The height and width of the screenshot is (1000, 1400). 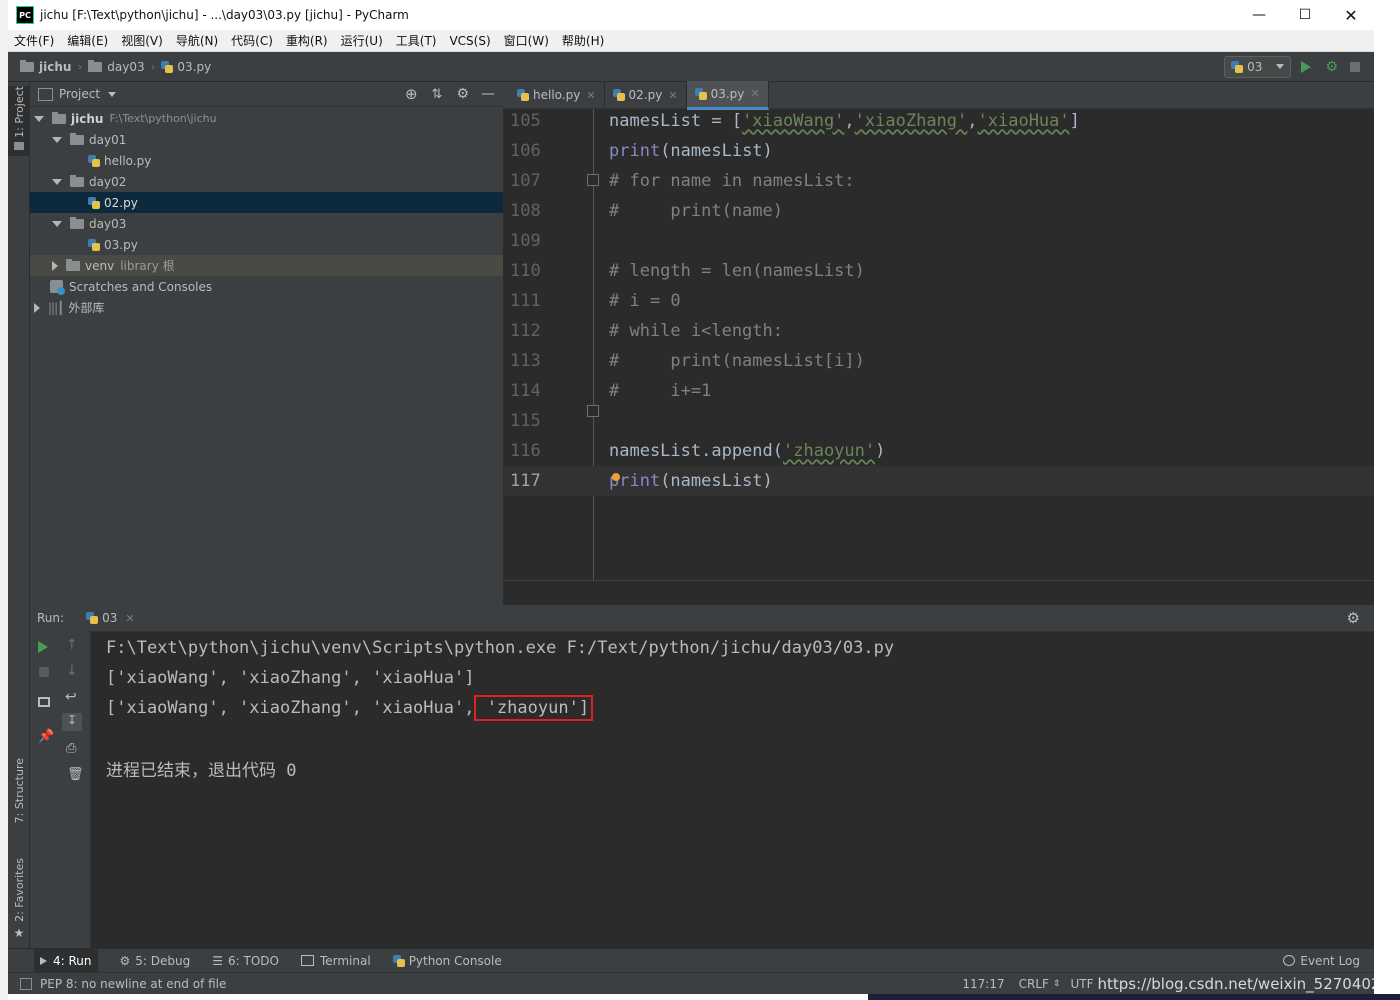 What do you see at coordinates (142, 40) in the screenshot?
I see `menu-item: 视图(V)` at bounding box center [142, 40].